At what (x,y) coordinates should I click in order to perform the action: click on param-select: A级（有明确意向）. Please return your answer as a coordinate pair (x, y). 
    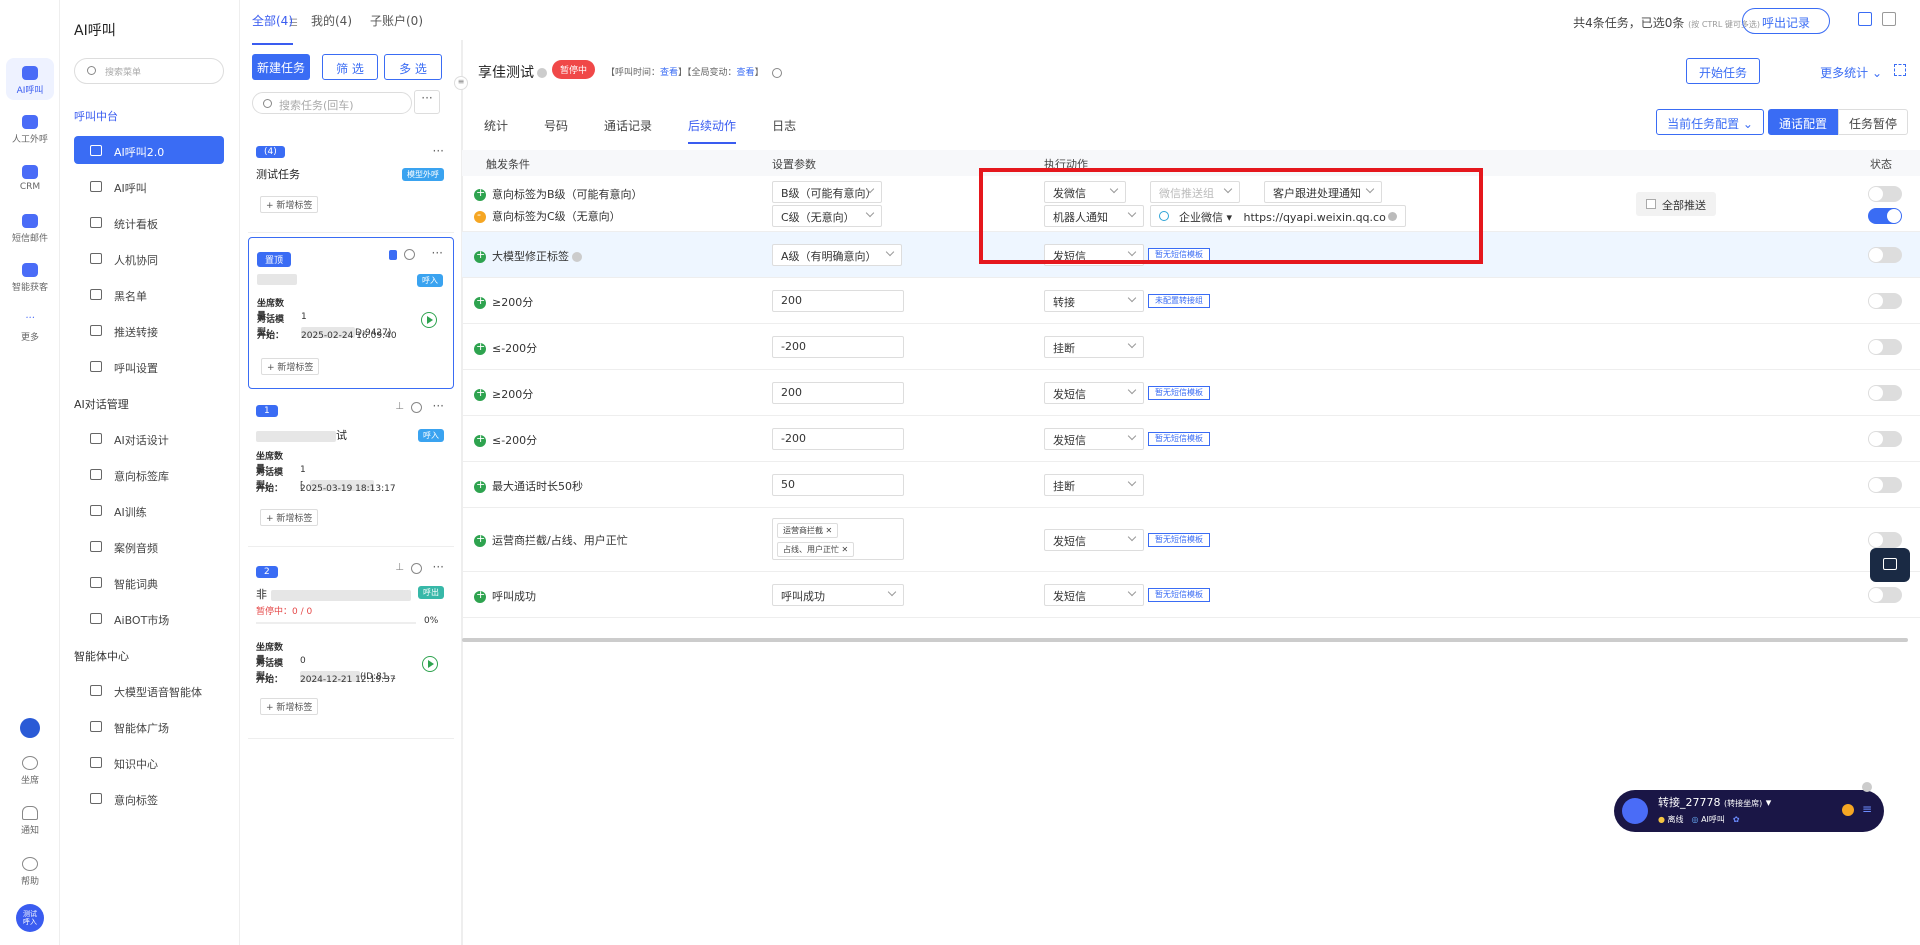
    Looking at the image, I should click on (837, 255).